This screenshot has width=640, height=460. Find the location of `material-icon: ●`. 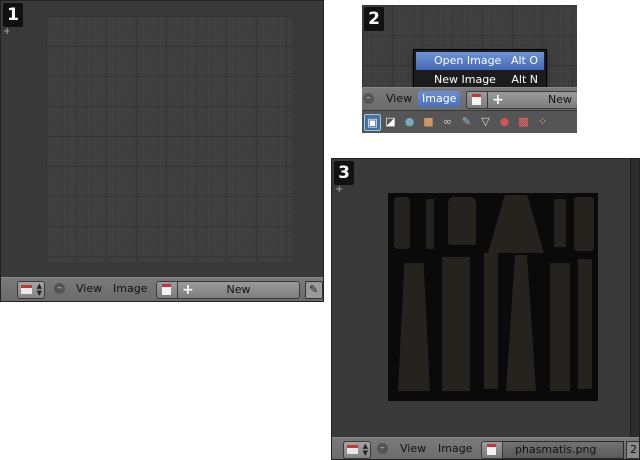

material-icon: ● is located at coordinates (504, 121).